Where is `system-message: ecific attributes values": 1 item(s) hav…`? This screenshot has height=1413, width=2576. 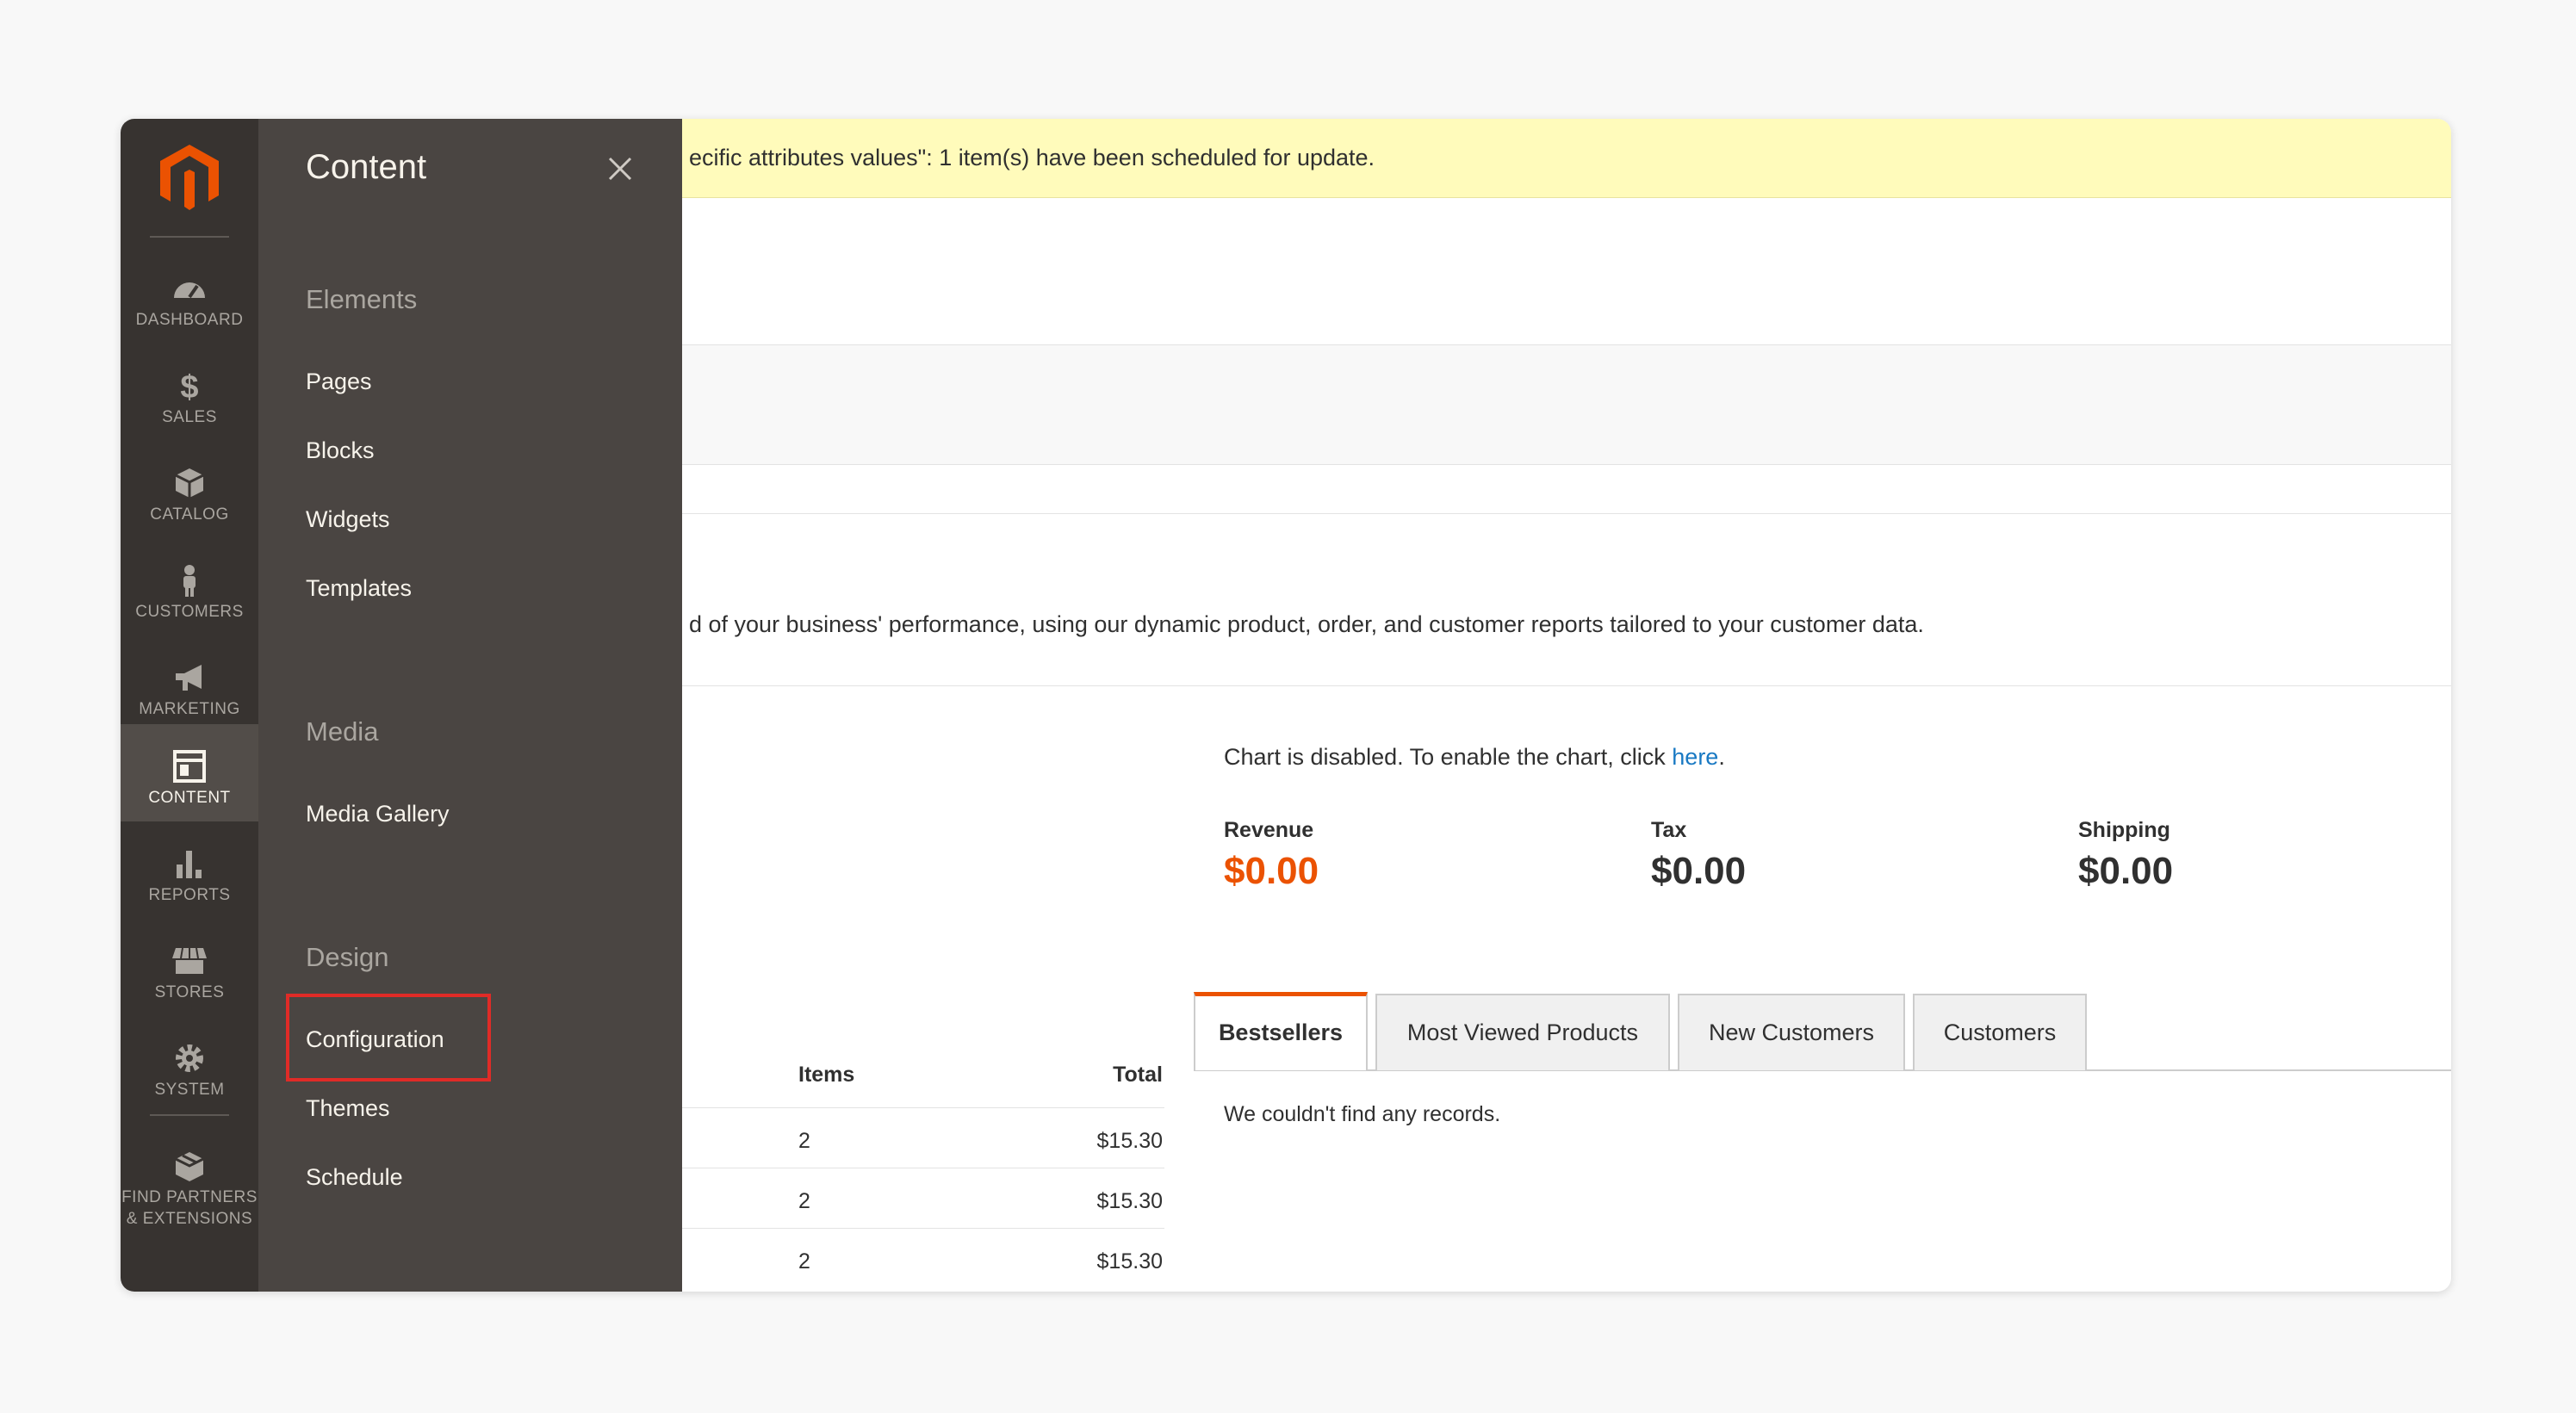
system-message: ecific attributes values": 1 item(s) hav… is located at coordinates (1566, 158).